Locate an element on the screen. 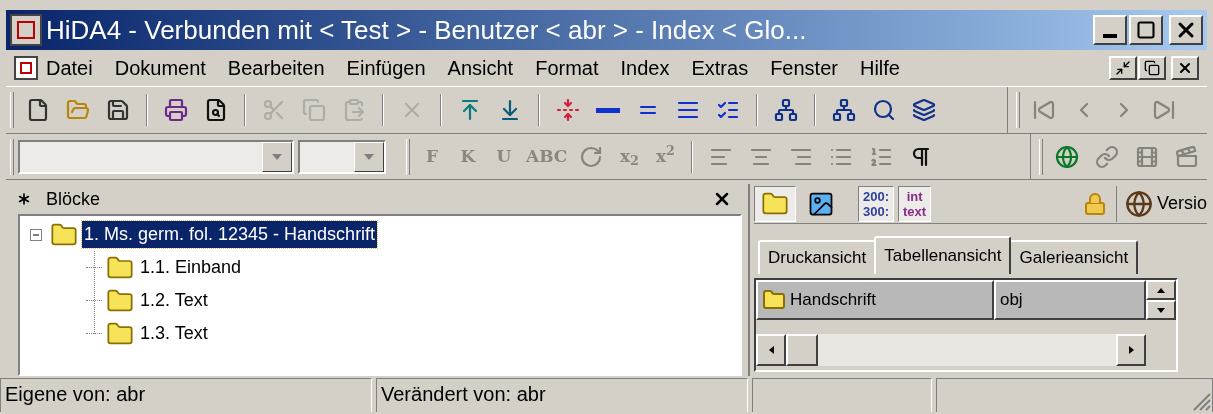 The height and width of the screenshot is (414, 1213). tab: Galerieansicht is located at coordinates (1074, 257).